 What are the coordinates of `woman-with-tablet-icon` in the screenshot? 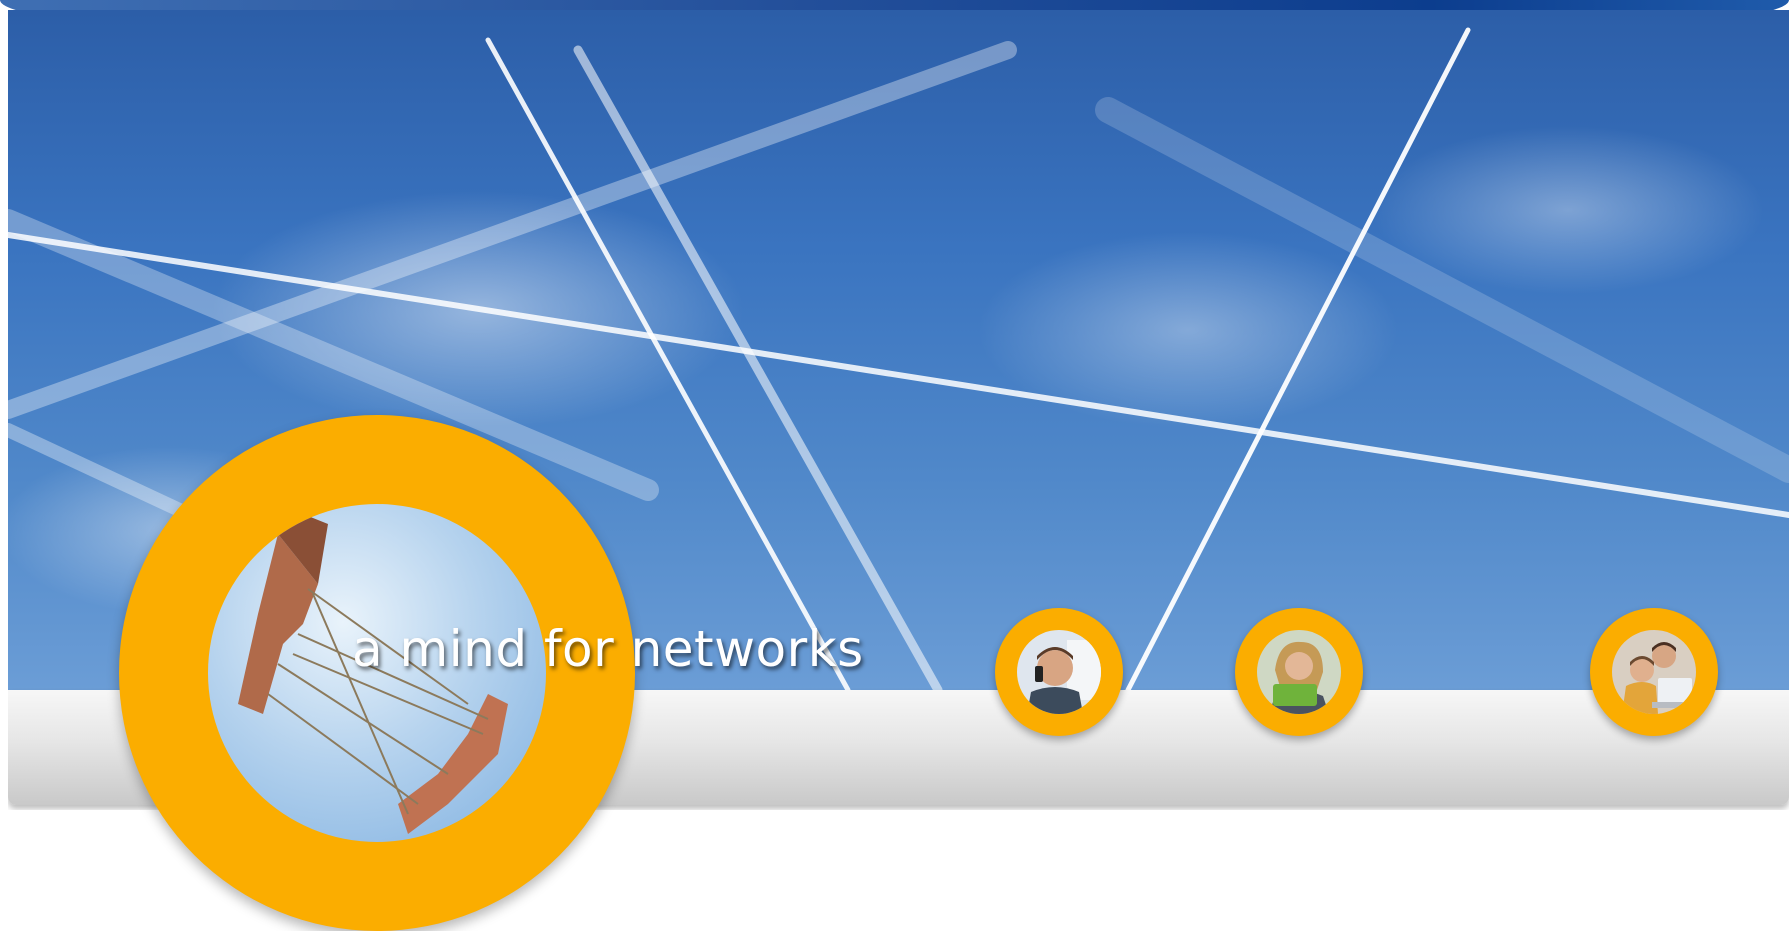 It's located at (1299, 672).